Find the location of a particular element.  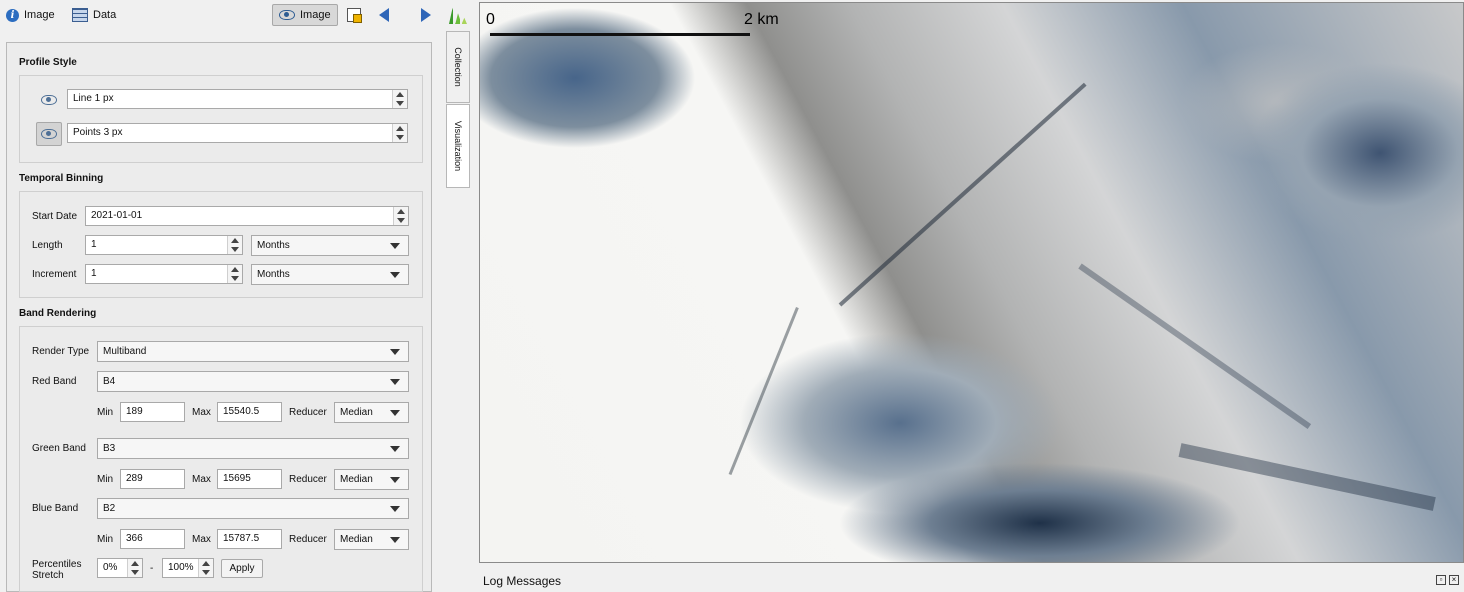

increment-unit-value: Months is located at coordinates (273, 274).